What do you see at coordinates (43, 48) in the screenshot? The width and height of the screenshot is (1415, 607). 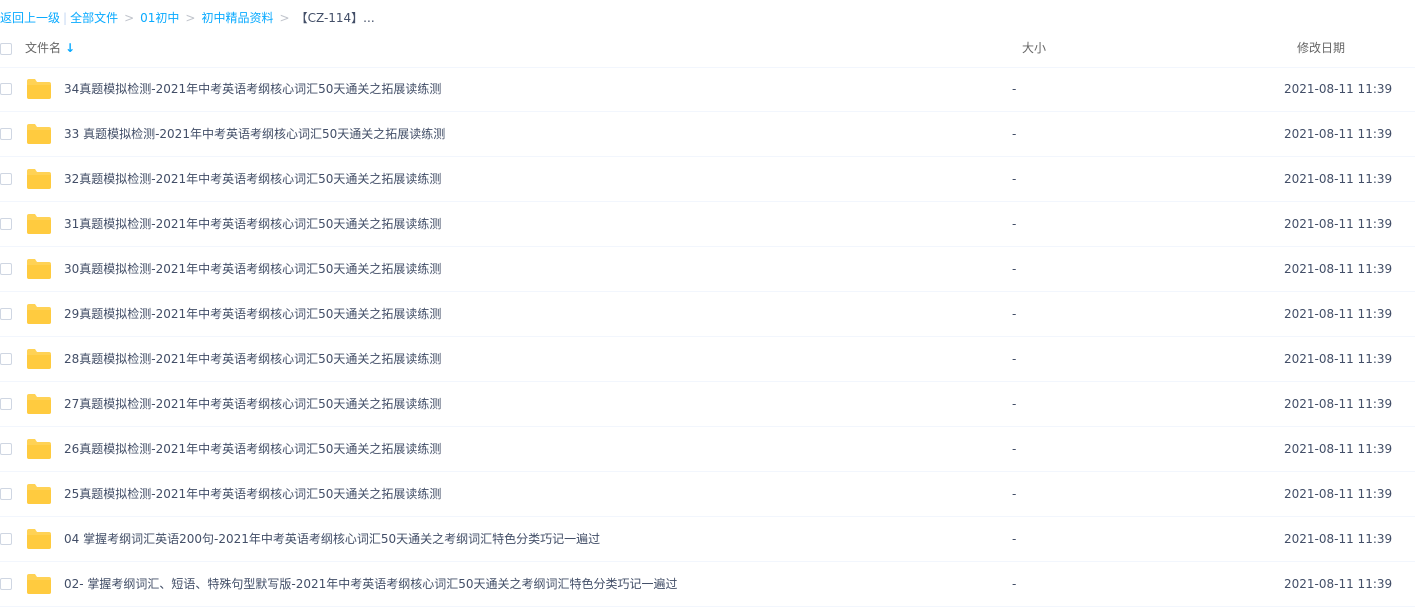 I see `column-header-name-label: 文件名` at bounding box center [43, 48].